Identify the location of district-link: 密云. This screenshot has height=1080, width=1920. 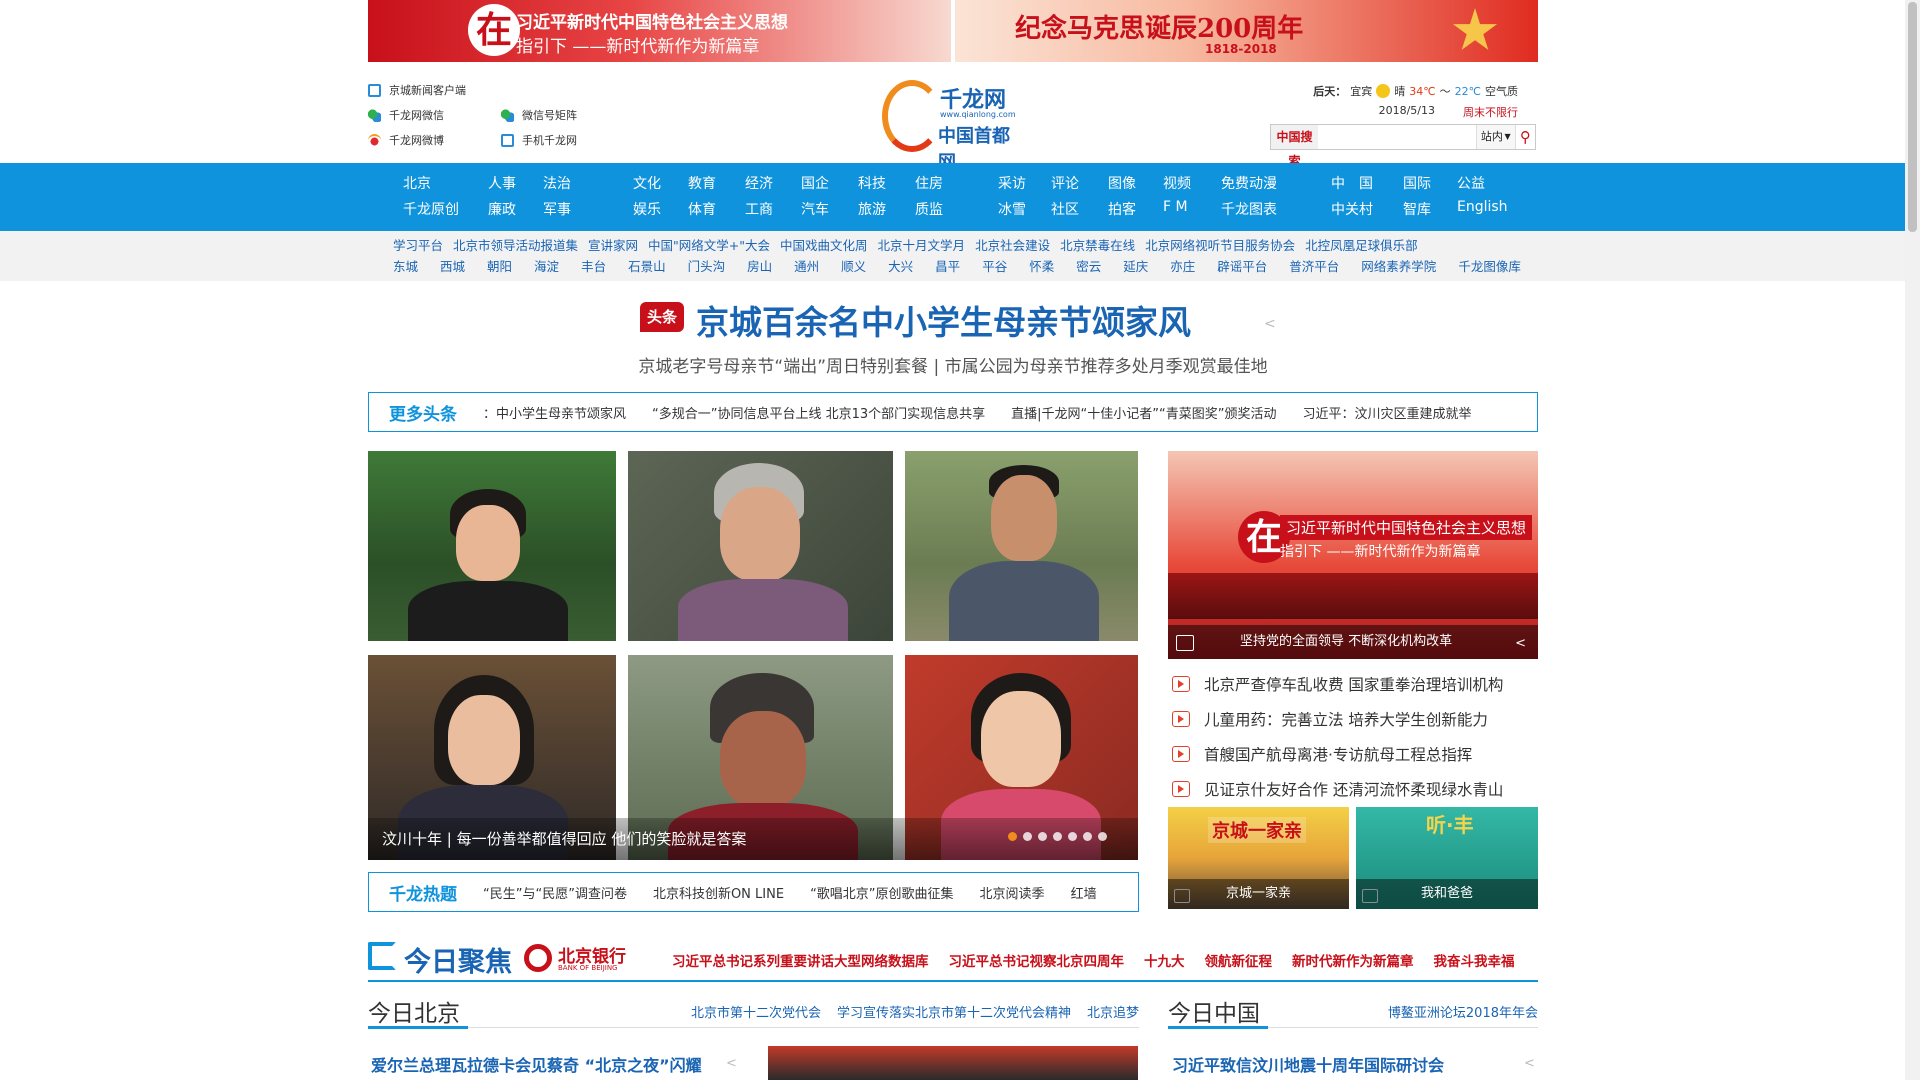
(1088, 265).